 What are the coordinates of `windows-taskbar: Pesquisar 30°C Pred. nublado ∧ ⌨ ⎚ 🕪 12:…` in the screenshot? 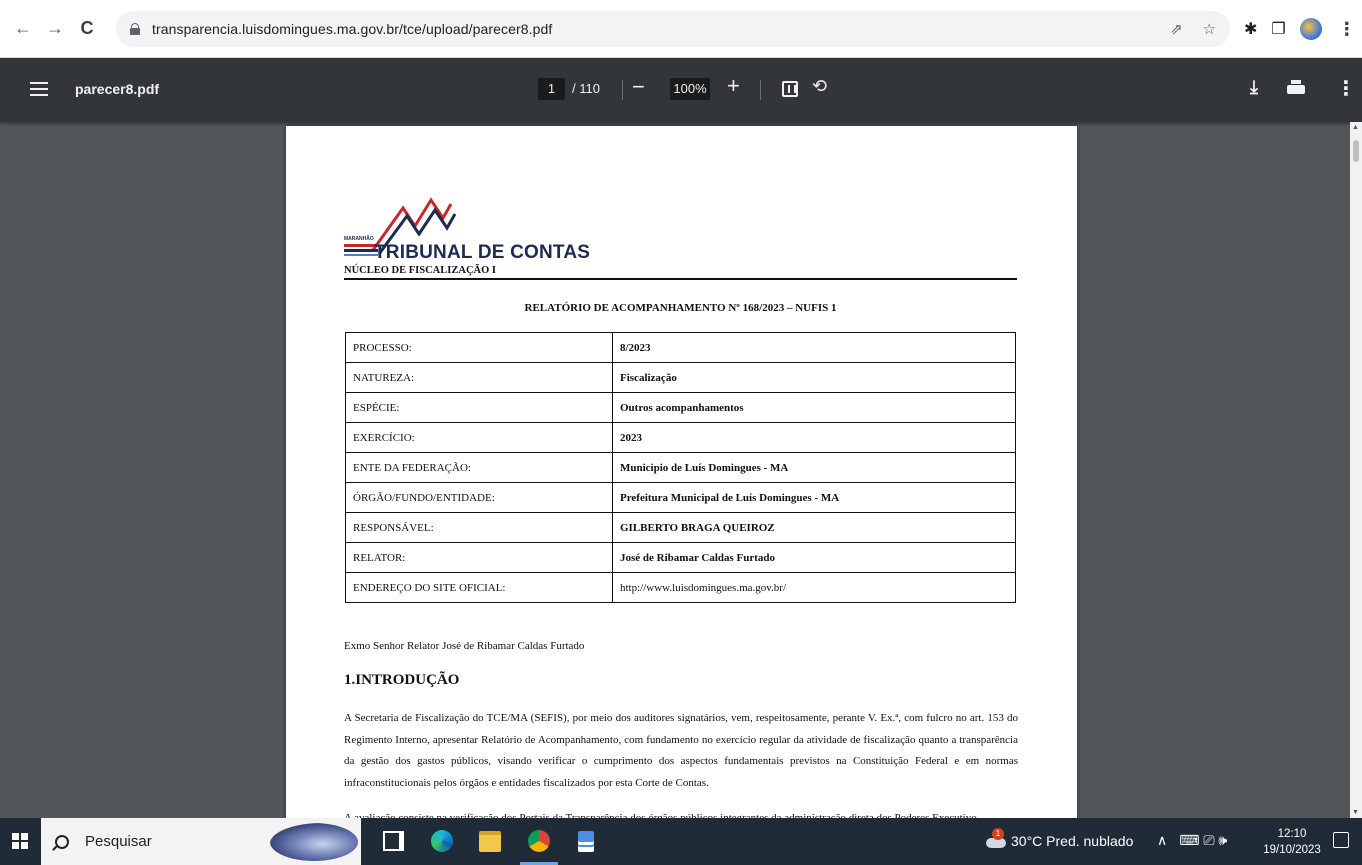 It's located at (681, 841).